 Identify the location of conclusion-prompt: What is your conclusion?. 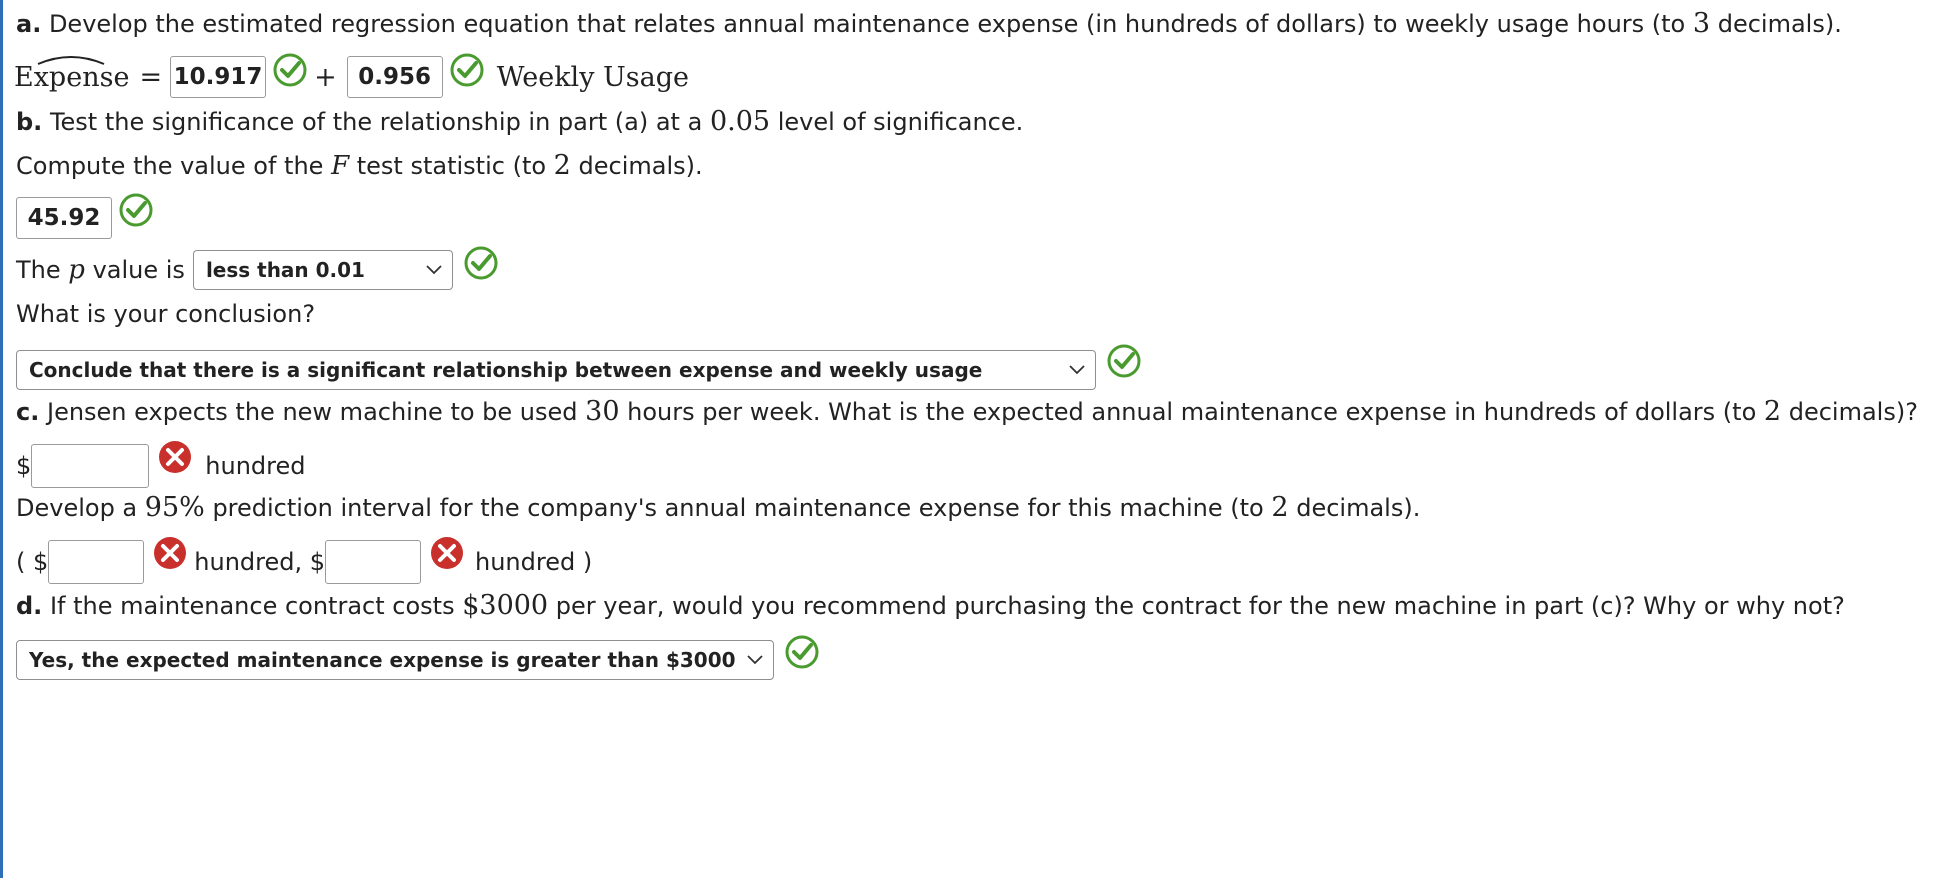
(165, 314).